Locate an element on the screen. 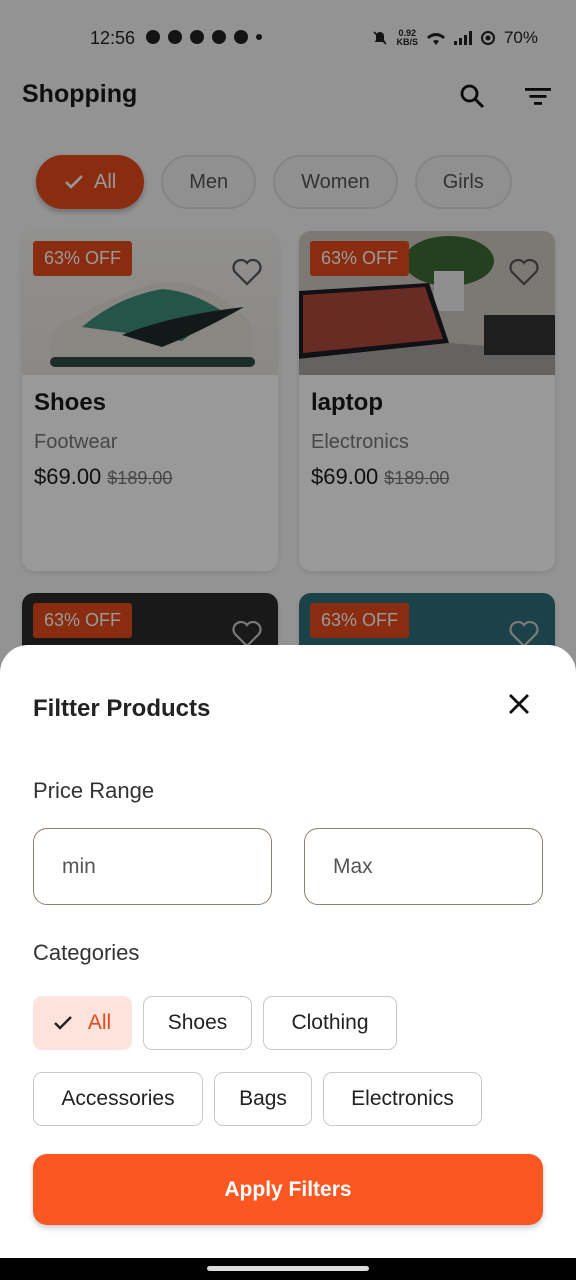  chip-label: Accessories is located at coordinates (118, 1098).